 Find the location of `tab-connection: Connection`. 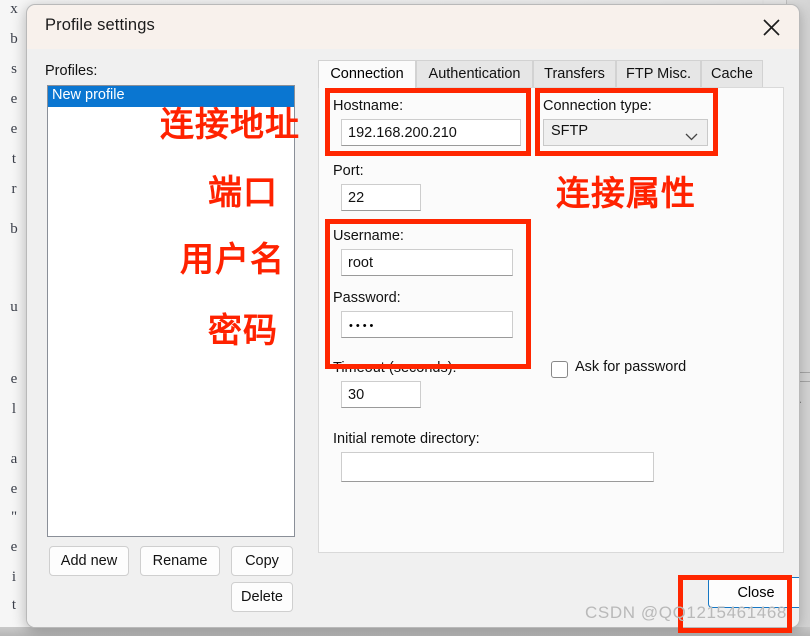

tab-connection: Connection is located at coordinates (367, 74).